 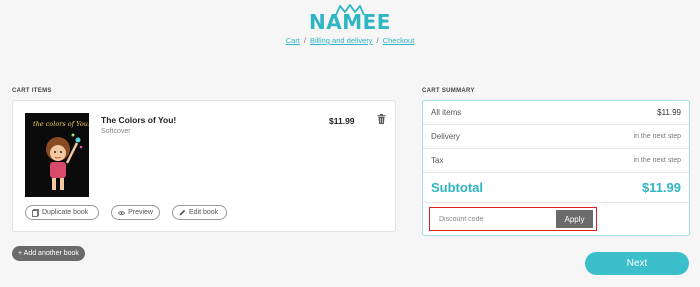 I want to click on add-another-book-button: + Add another book, so click(x=48, y=253).